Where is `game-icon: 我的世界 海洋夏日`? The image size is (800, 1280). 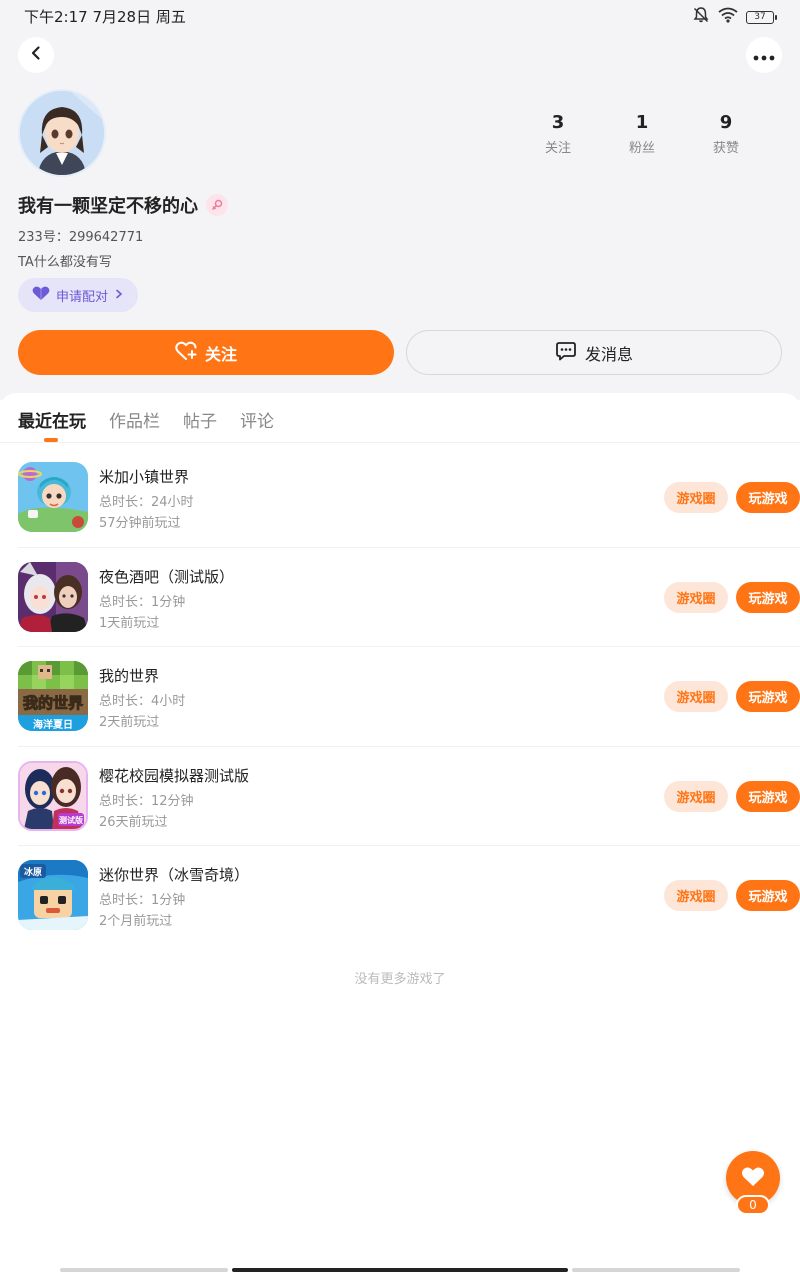 game-icon: 我的世界 海洋夏日 is located at coordinates (53, 696).